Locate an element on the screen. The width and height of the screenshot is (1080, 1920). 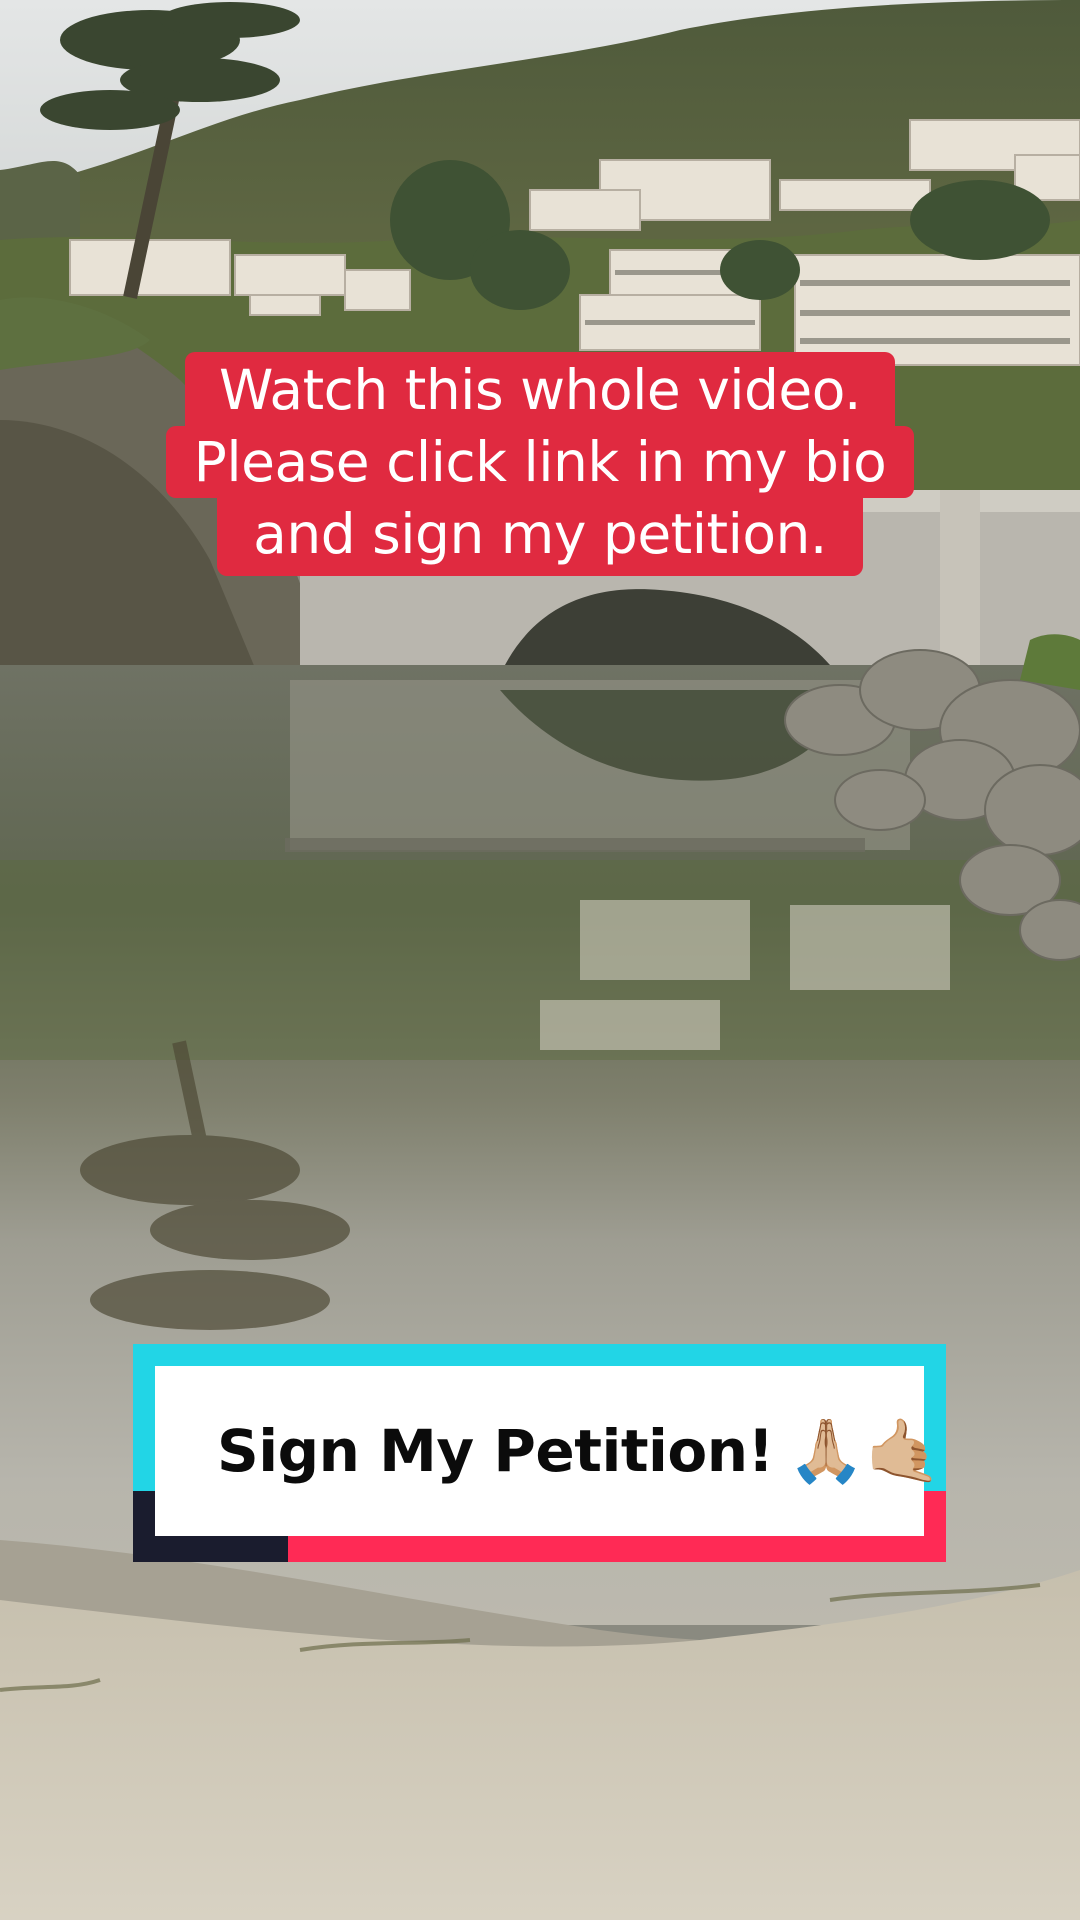
caption-line-2: Please click link in my bio is located at coordinates (540, 462).